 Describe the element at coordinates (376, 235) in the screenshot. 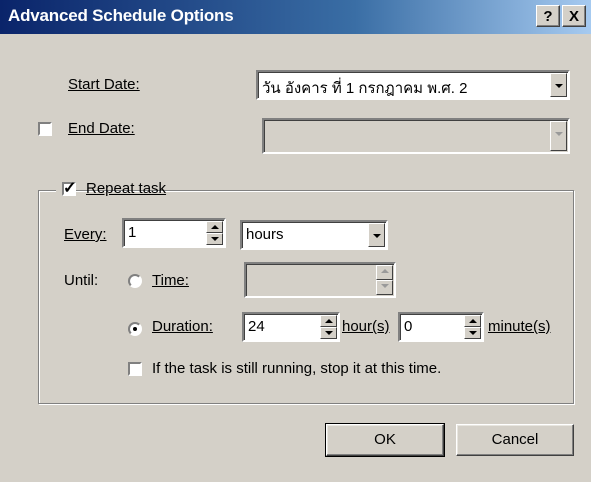

I see `unit-dropdown-icon` at that location.